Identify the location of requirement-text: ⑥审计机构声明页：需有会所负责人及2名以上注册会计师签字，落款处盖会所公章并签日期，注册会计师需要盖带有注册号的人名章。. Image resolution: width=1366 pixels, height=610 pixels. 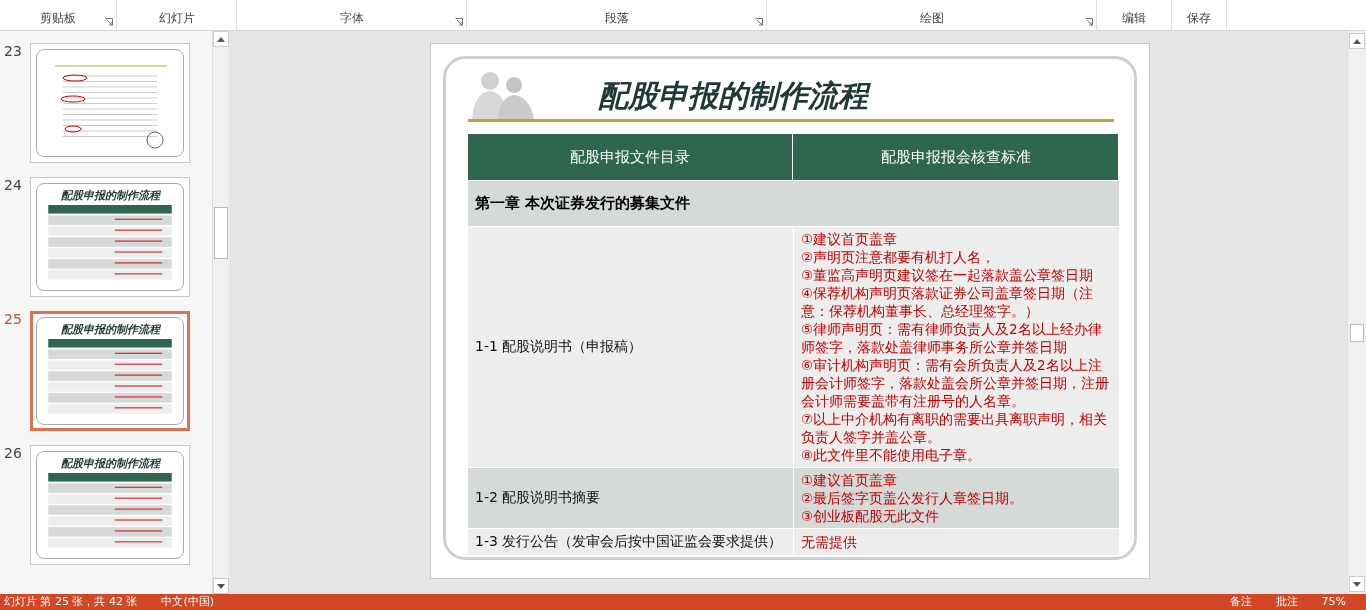
(955, 383).